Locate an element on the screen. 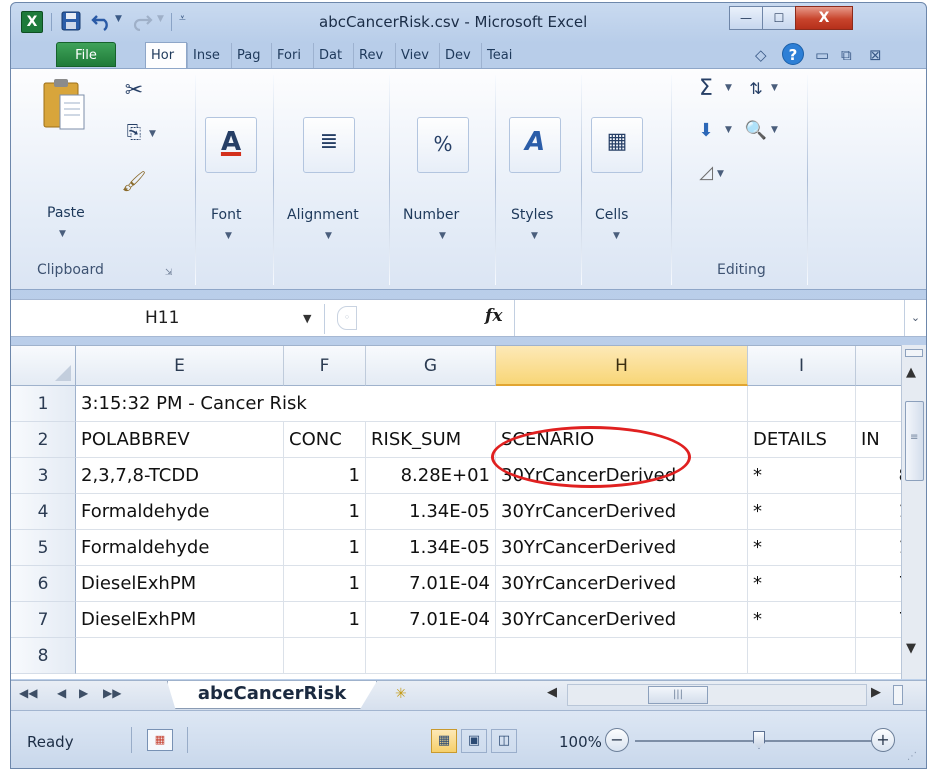  page-layout-view-icon: ▣ is located at coordinates (474, 741).